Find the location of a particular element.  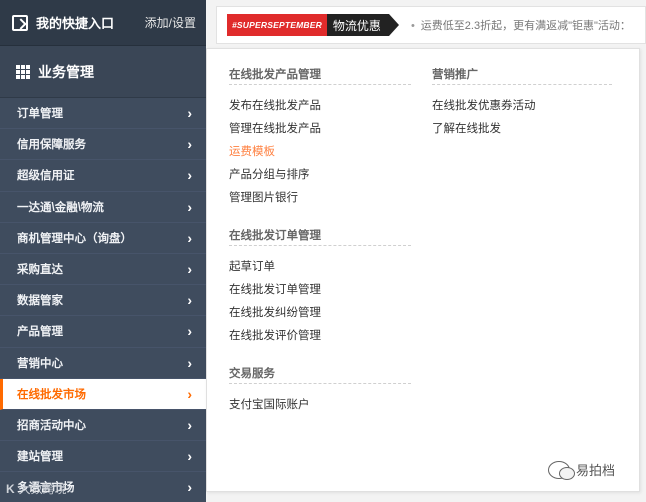

sidebar-item-label: 信用保障服务 is located at coordinates (51, 145).